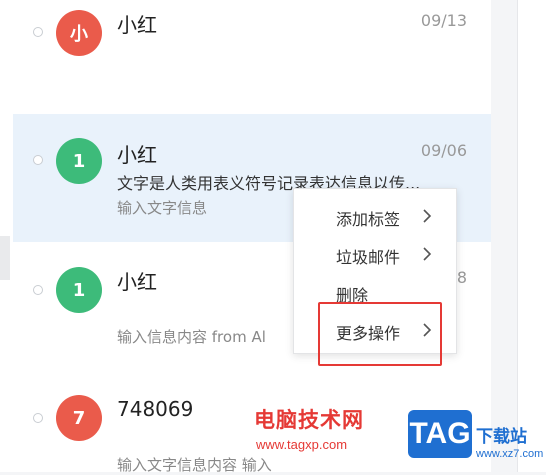  I want to click on watermark-site-url: www.xz7.com, so click(510, 454).